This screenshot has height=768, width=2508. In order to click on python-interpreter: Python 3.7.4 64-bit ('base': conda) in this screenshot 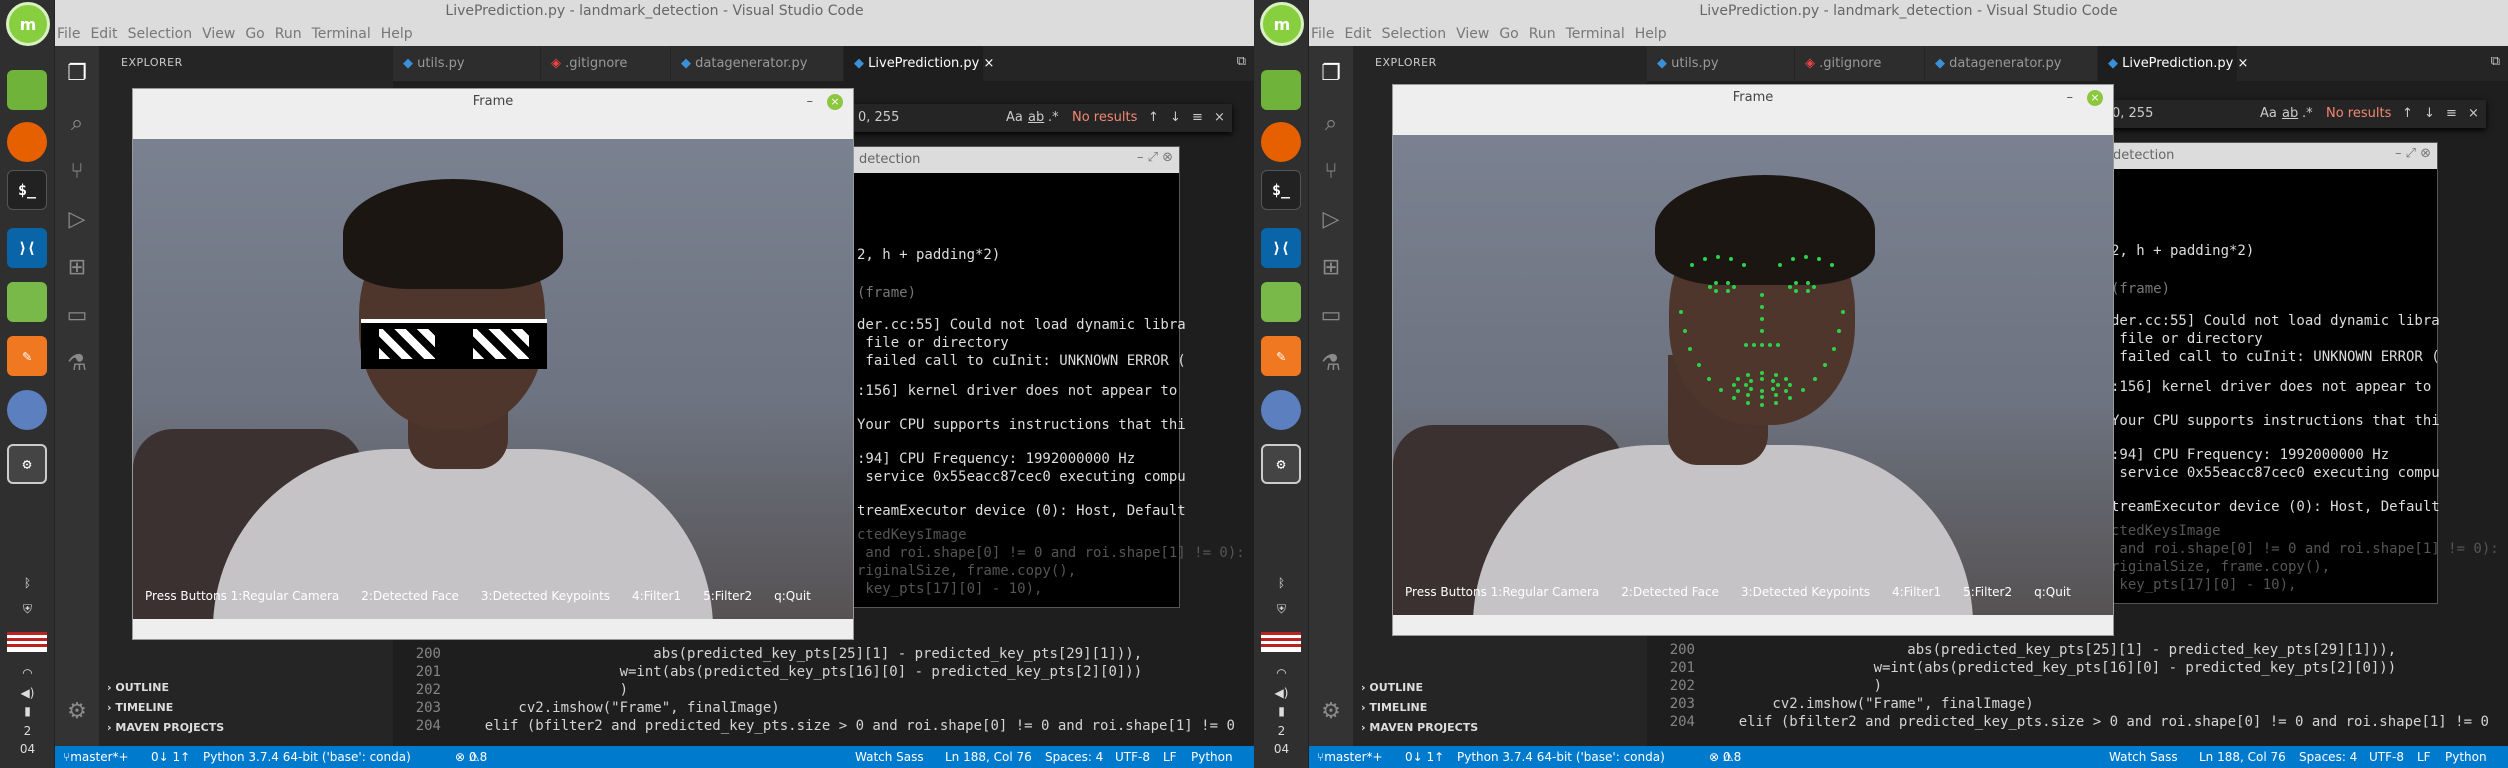, I will do `click(307, 757)`.